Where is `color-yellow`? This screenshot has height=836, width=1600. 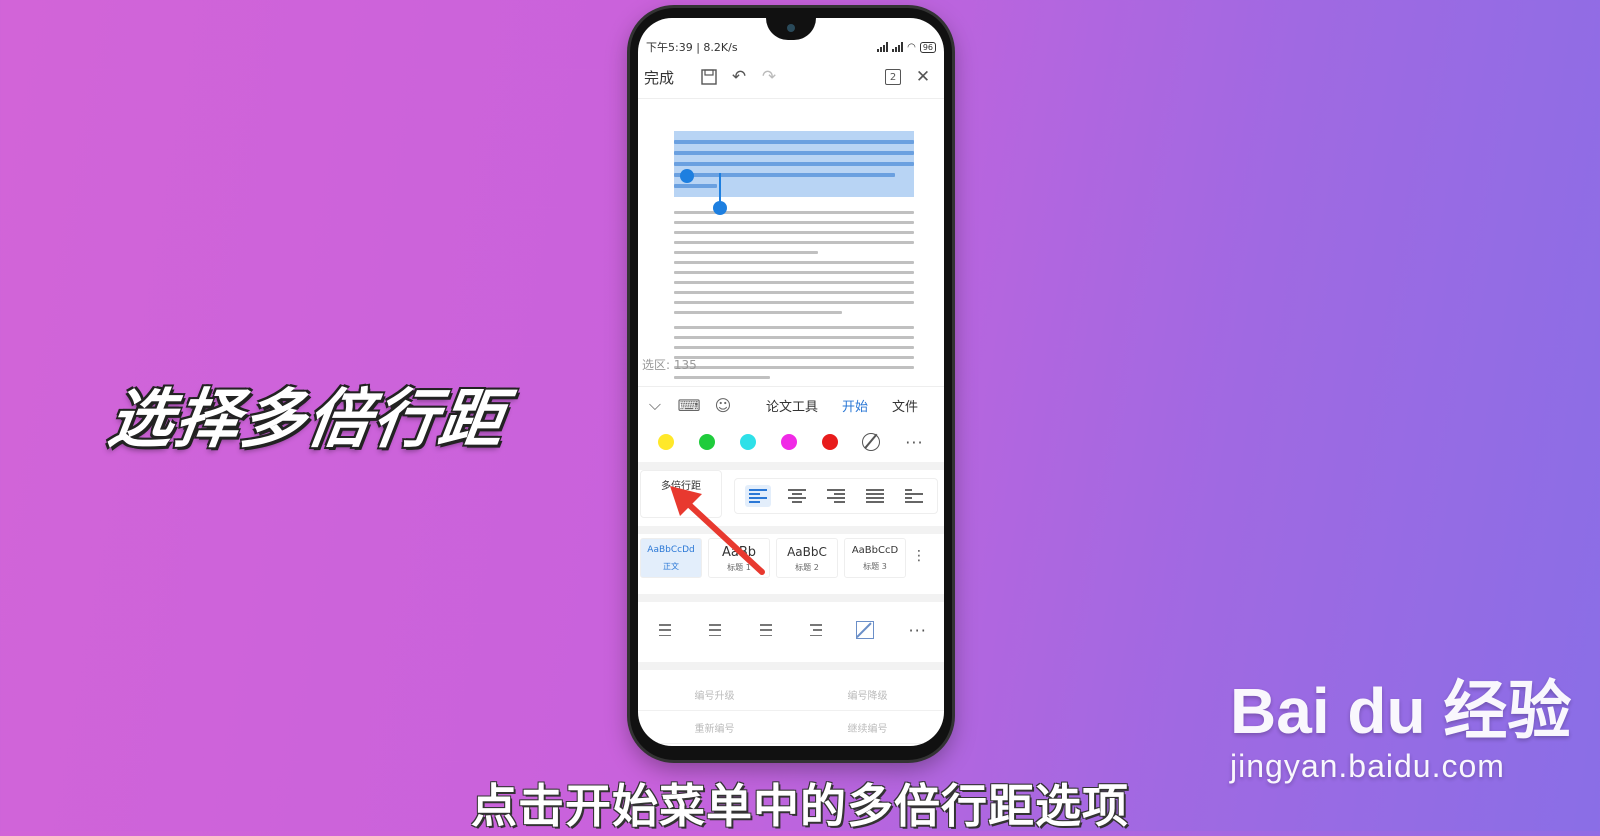
color-yellow is located at coordinates (666, 442).